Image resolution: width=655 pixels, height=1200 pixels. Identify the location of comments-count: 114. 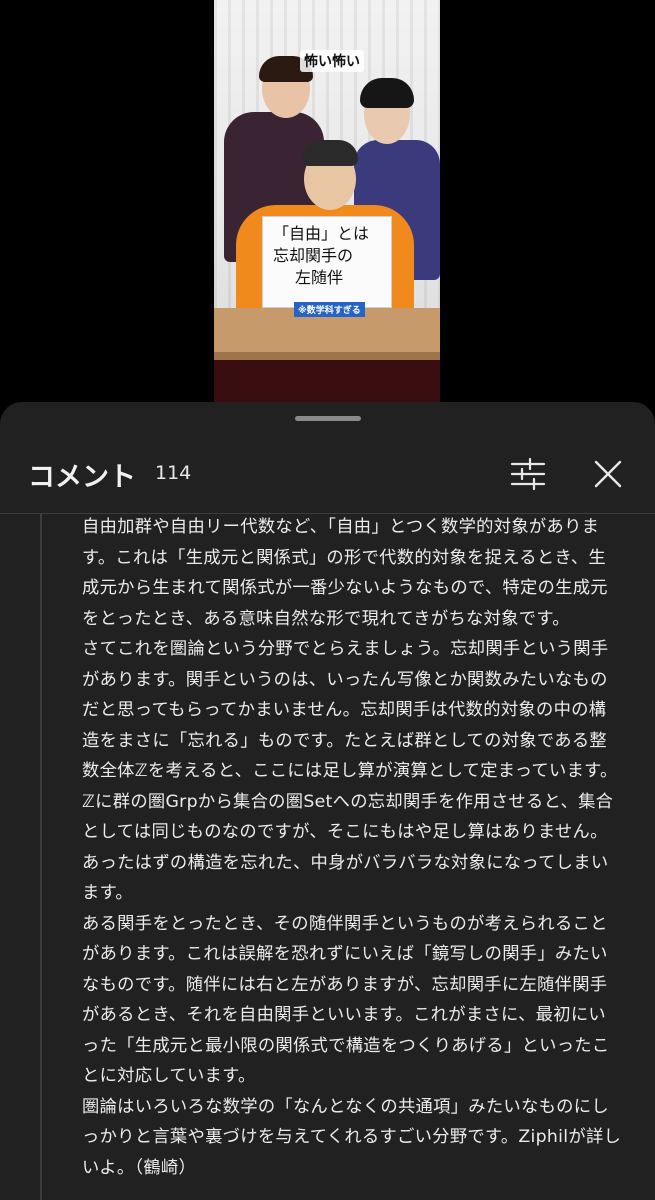
(173, 473).